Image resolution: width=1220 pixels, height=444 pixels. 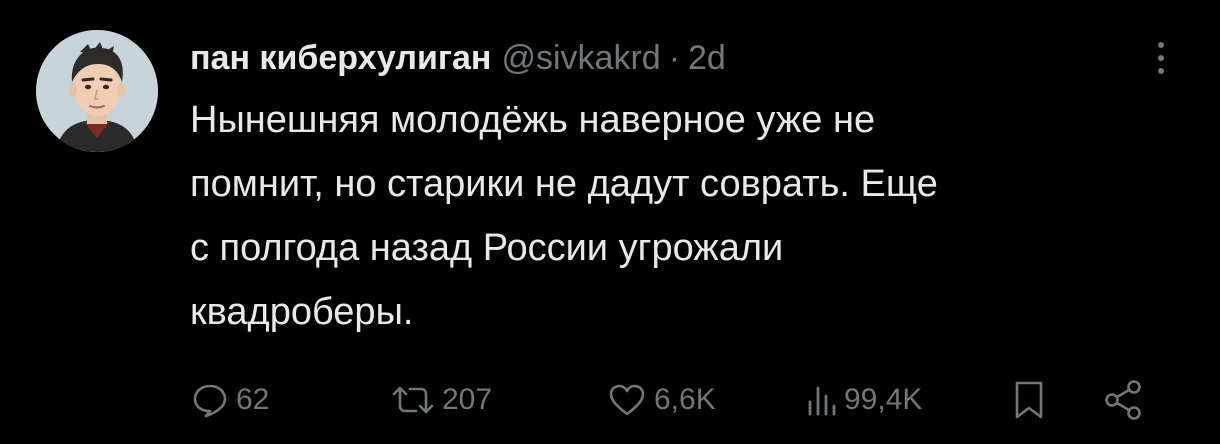 I want to click on like-count: 6,6K, so click(x=685, y=399).